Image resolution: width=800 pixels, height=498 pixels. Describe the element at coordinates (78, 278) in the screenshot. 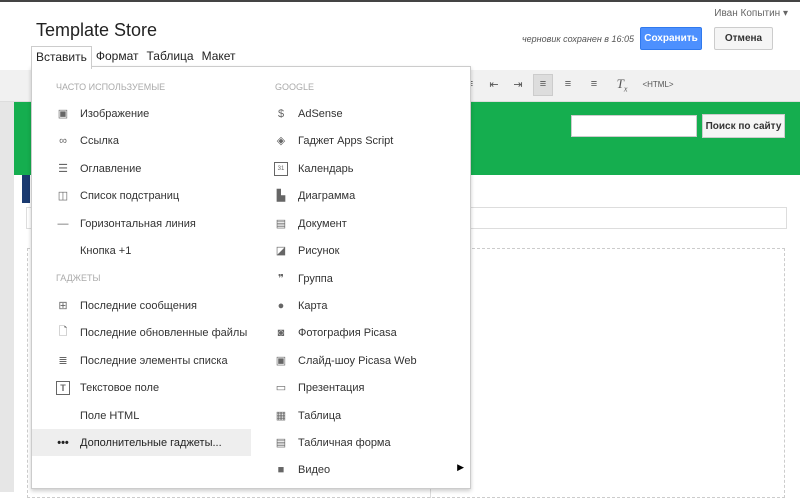

I see `section-header-gadgets: ГАДЖЕТЫ` at that location.